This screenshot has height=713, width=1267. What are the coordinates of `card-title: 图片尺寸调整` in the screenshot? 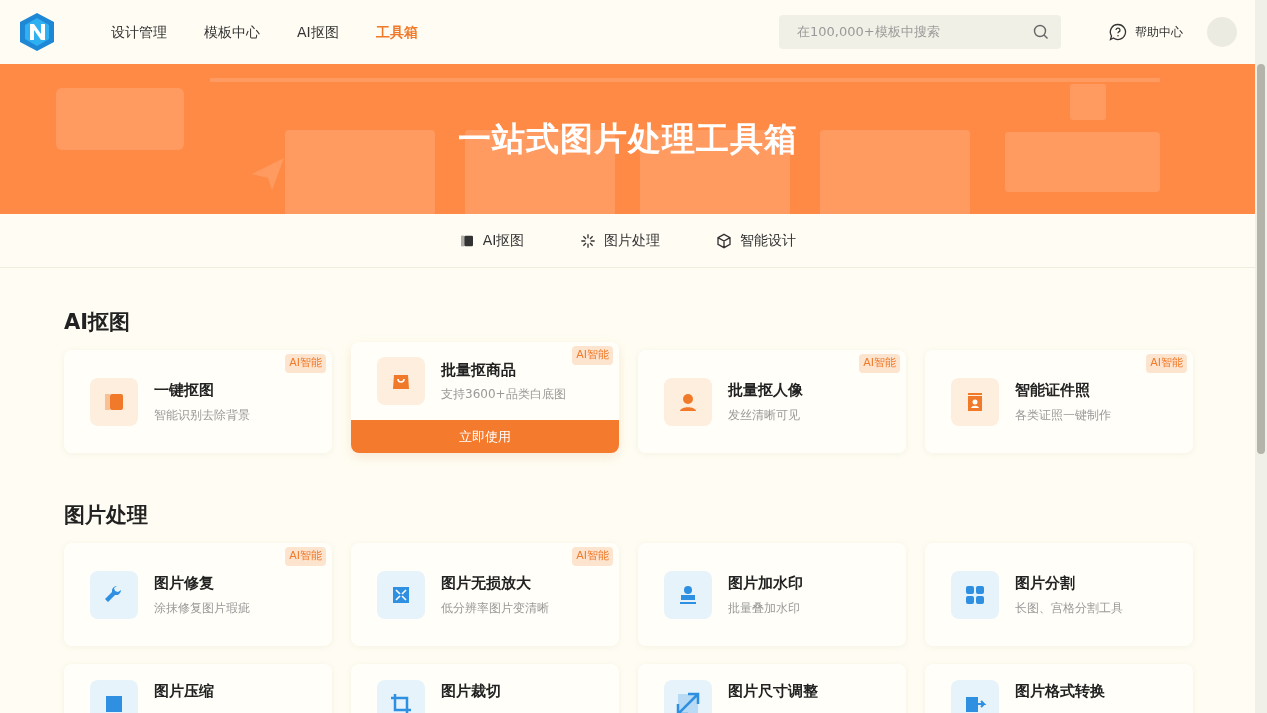 It's located at (773, 691).